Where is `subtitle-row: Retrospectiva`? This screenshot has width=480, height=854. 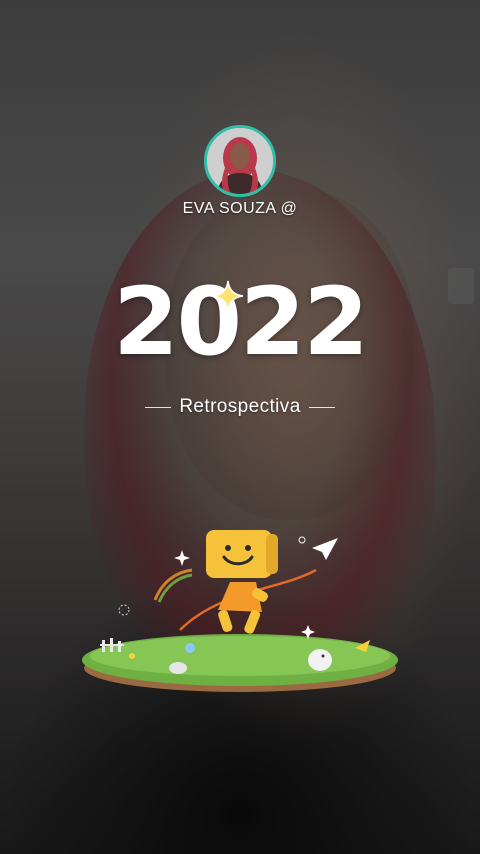 subtitle-row: Retrospectiva is located at coordinates (240, 407).